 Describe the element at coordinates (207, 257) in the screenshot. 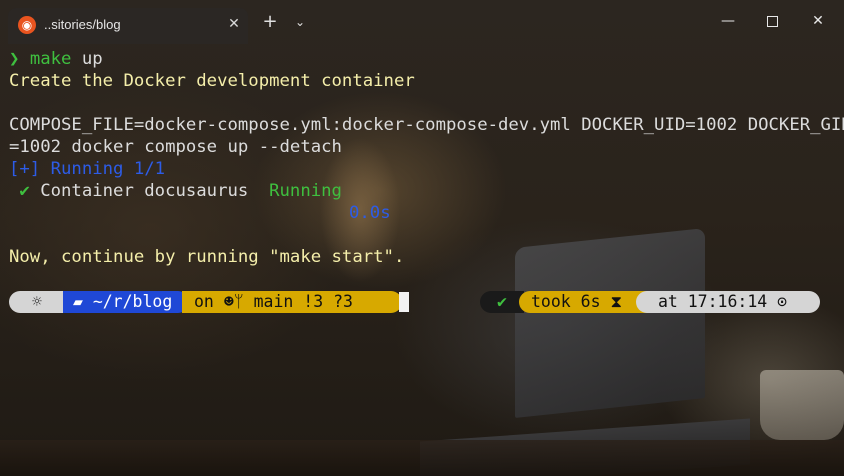

I see `continue-message: Now, continue by running "make start".` at that location.